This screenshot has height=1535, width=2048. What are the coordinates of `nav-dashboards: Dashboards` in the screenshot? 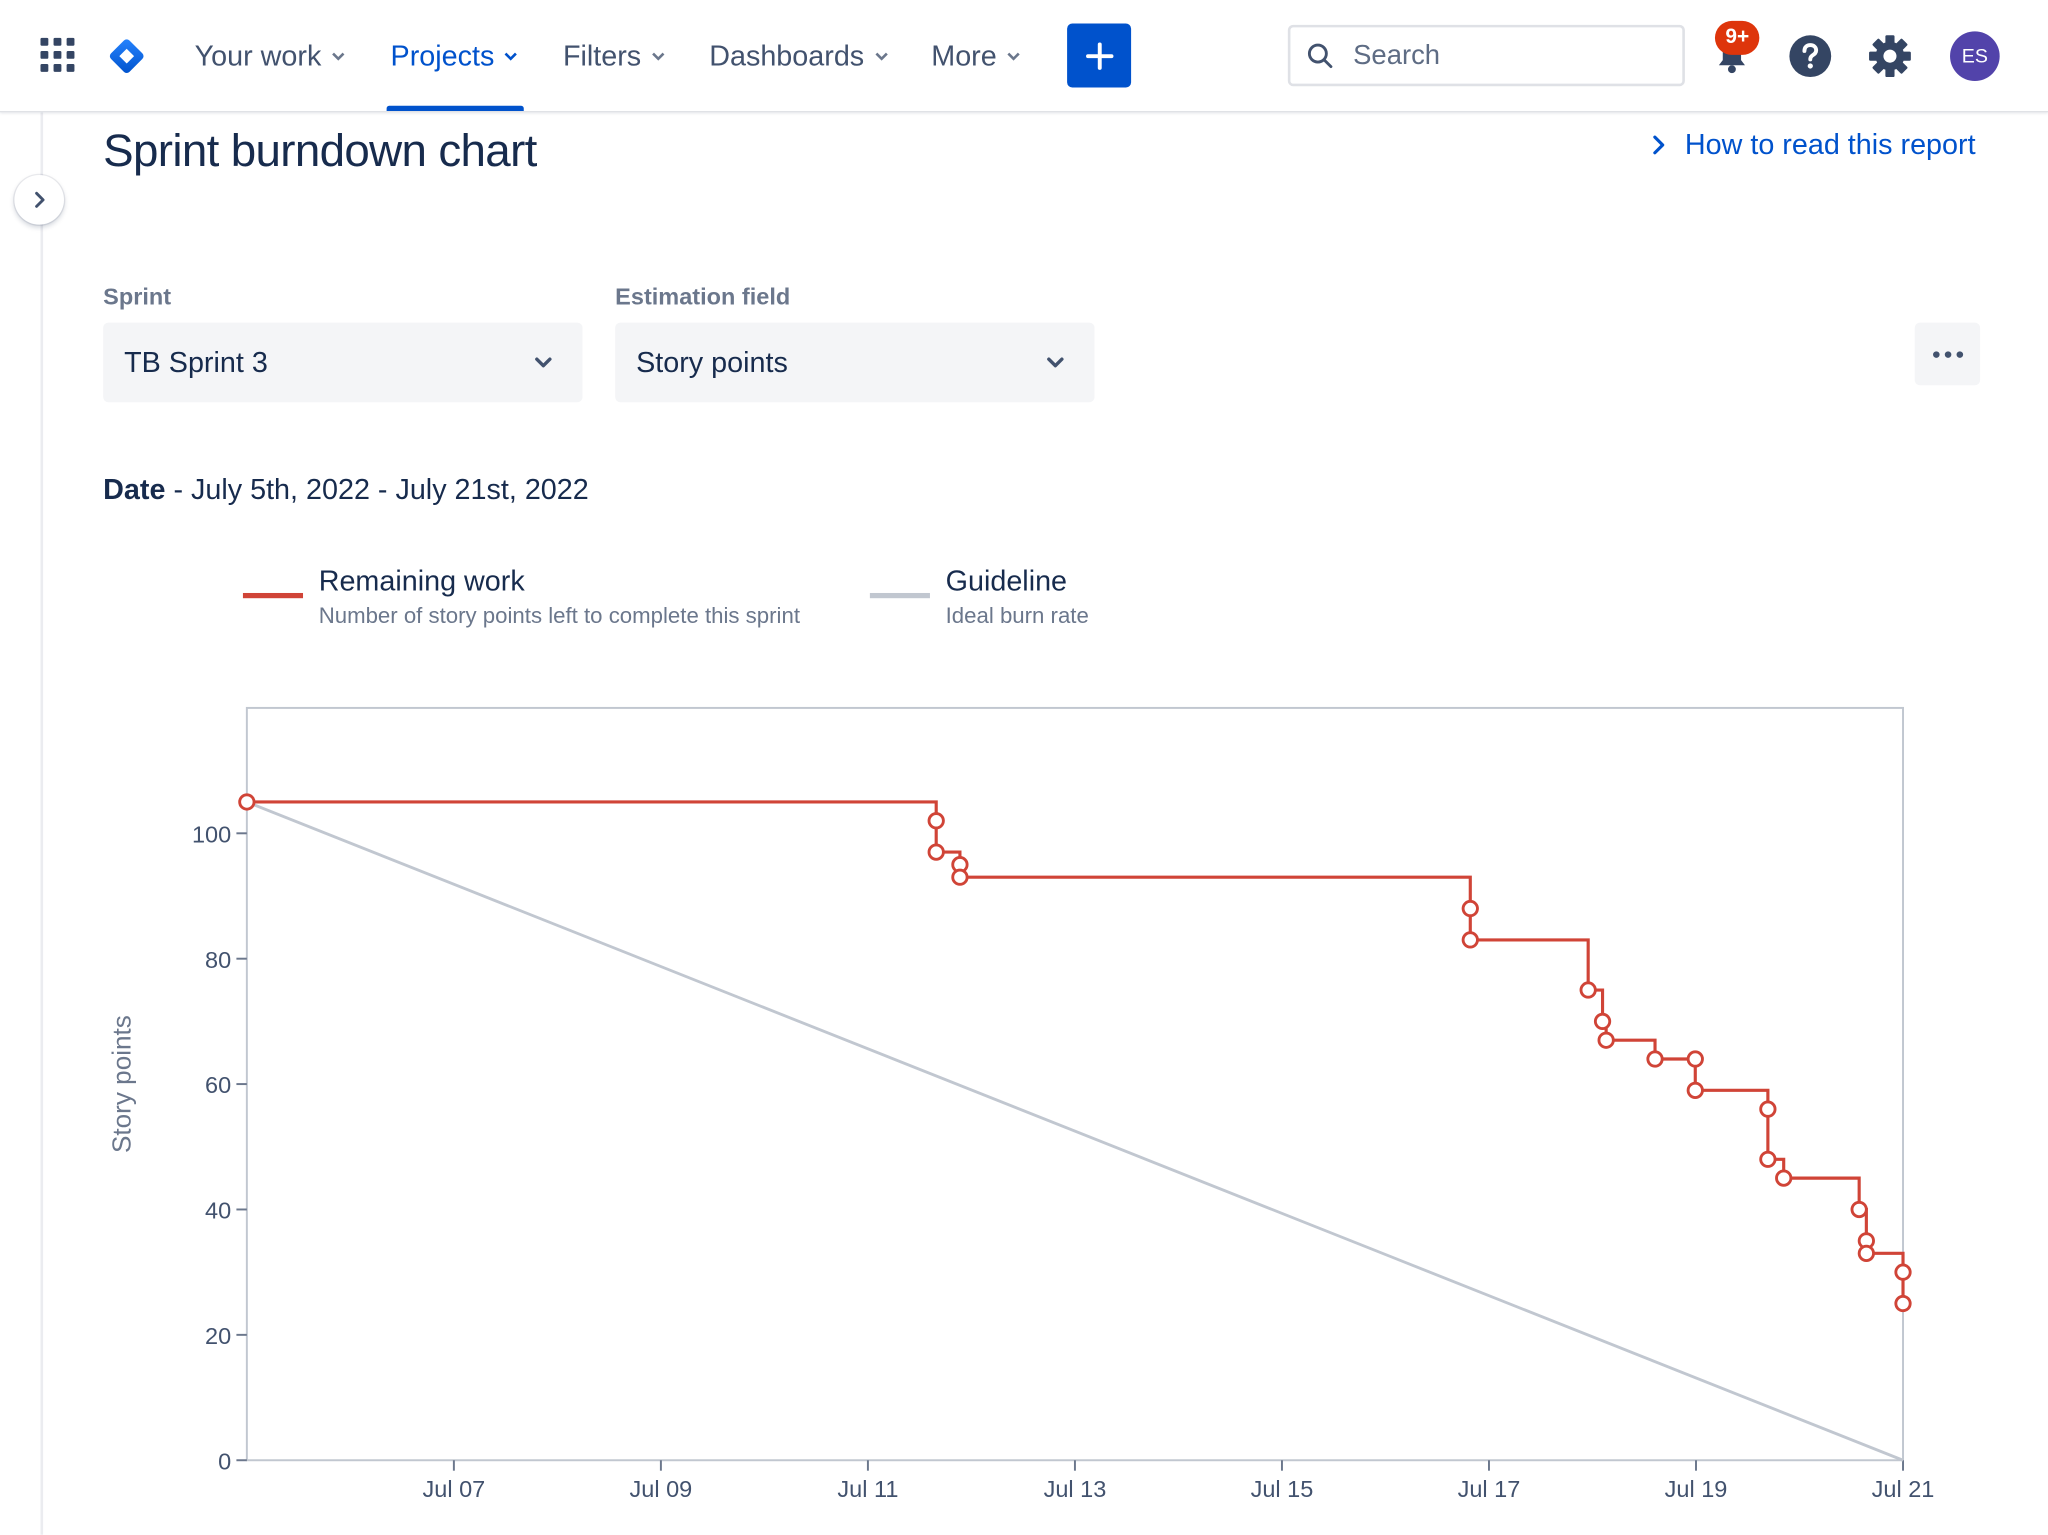 It's located at (799, 55).